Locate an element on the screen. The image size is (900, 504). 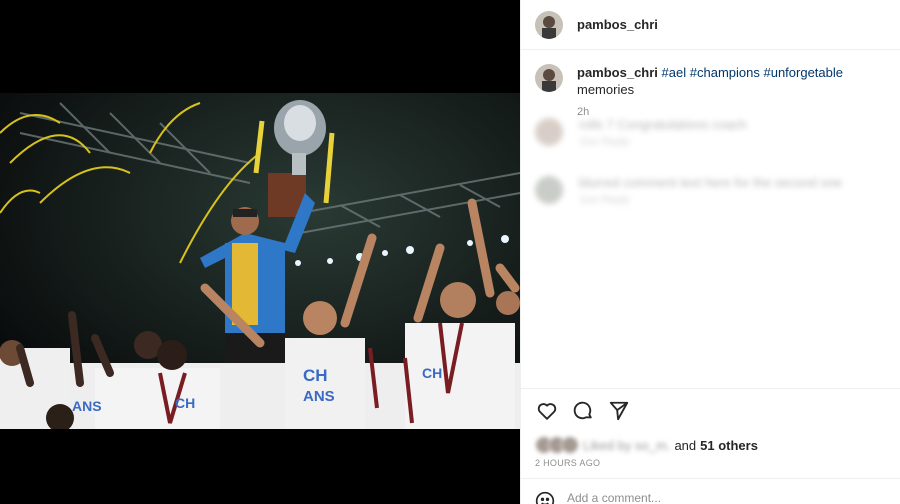
emoji-icon is located at coordinates (545, 497).